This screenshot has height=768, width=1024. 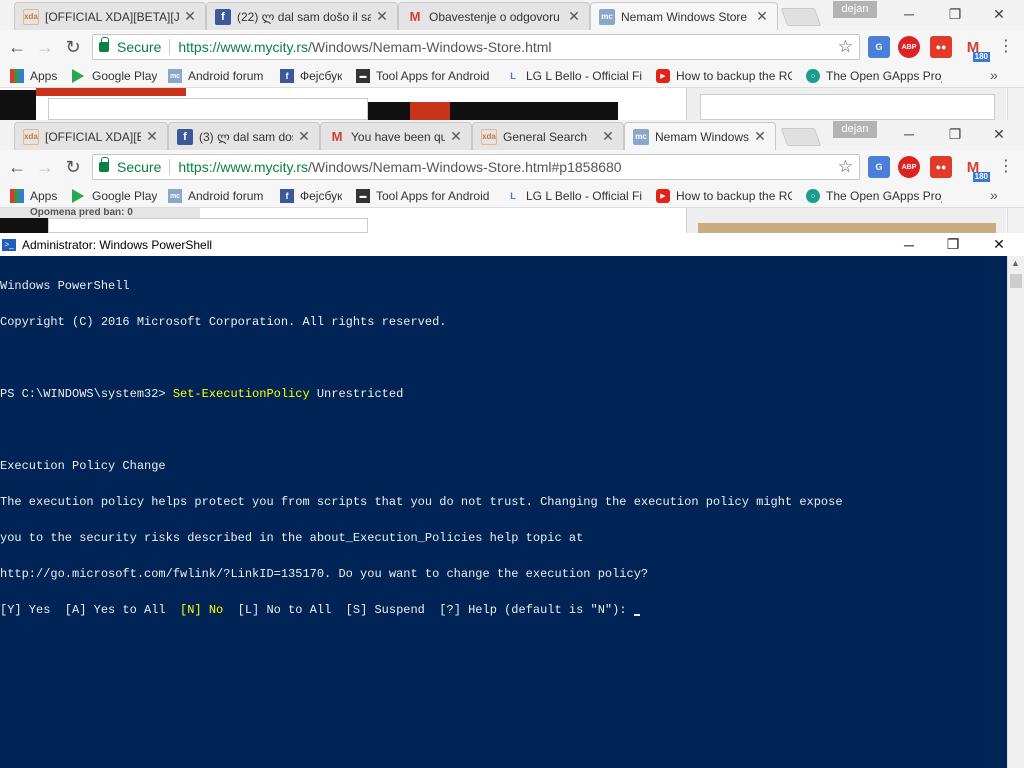 I want to click on tab-gmail: M Obavestenje o odgovoru ✕, so click(x=494, y=16).